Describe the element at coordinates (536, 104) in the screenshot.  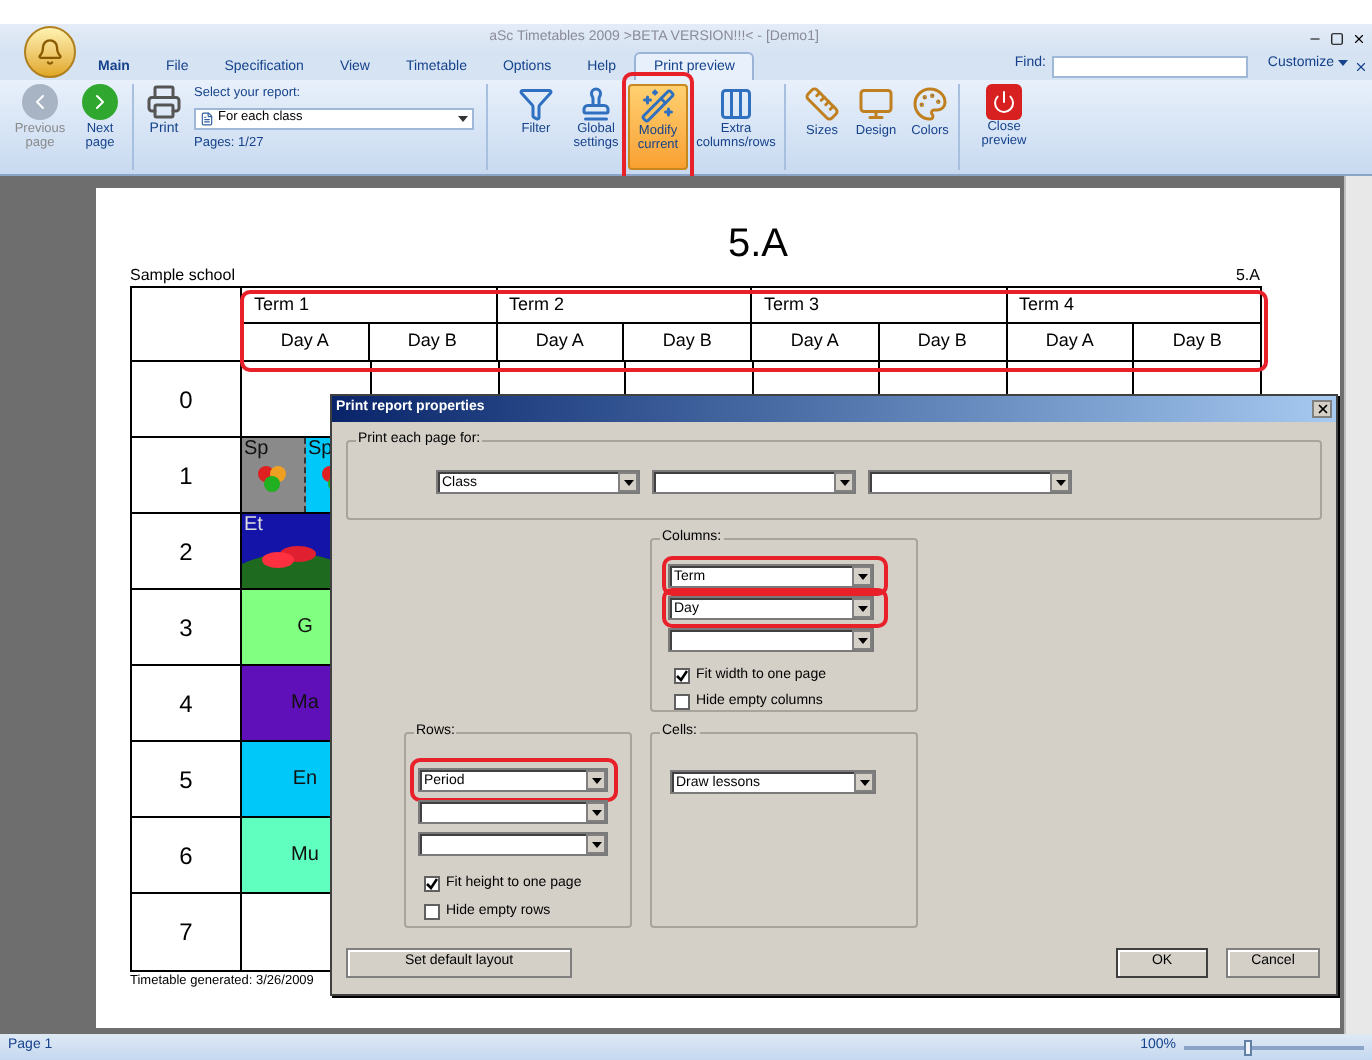
I see `funnel-icon` at that location.